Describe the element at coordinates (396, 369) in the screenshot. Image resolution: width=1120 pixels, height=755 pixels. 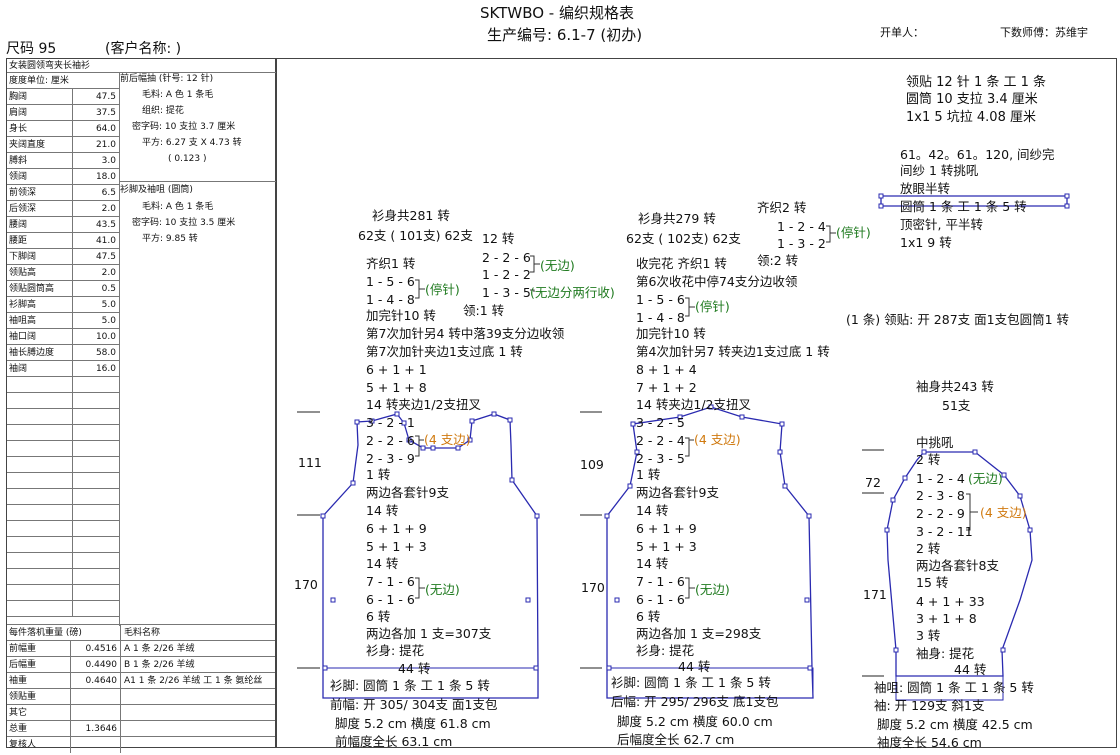
I see `front-611: 6 + 1 + 1` at that location.